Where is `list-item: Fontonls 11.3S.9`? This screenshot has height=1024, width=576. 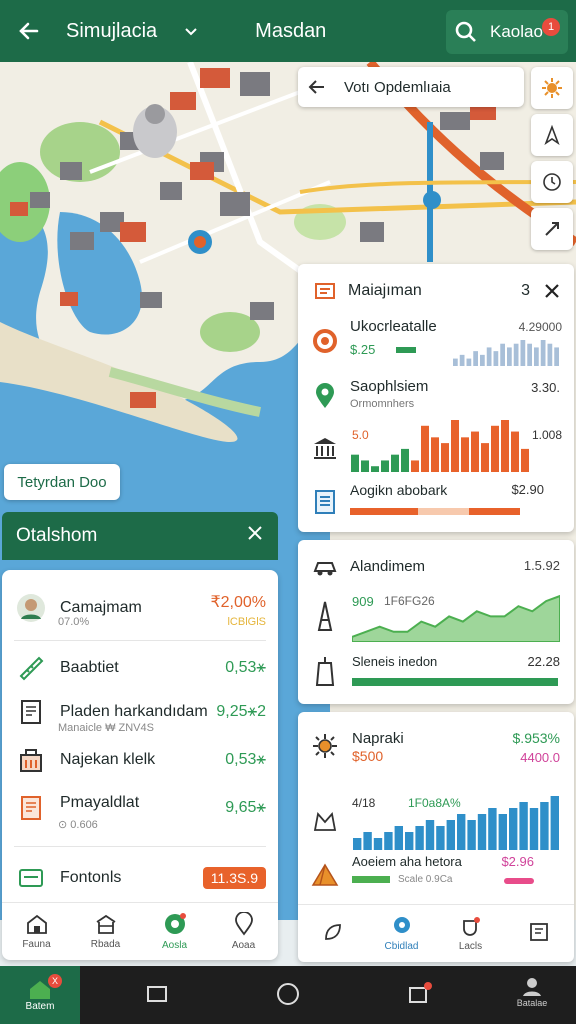
list-item: Fontonls 11.3S.9 is located at coordinates (141, 878).